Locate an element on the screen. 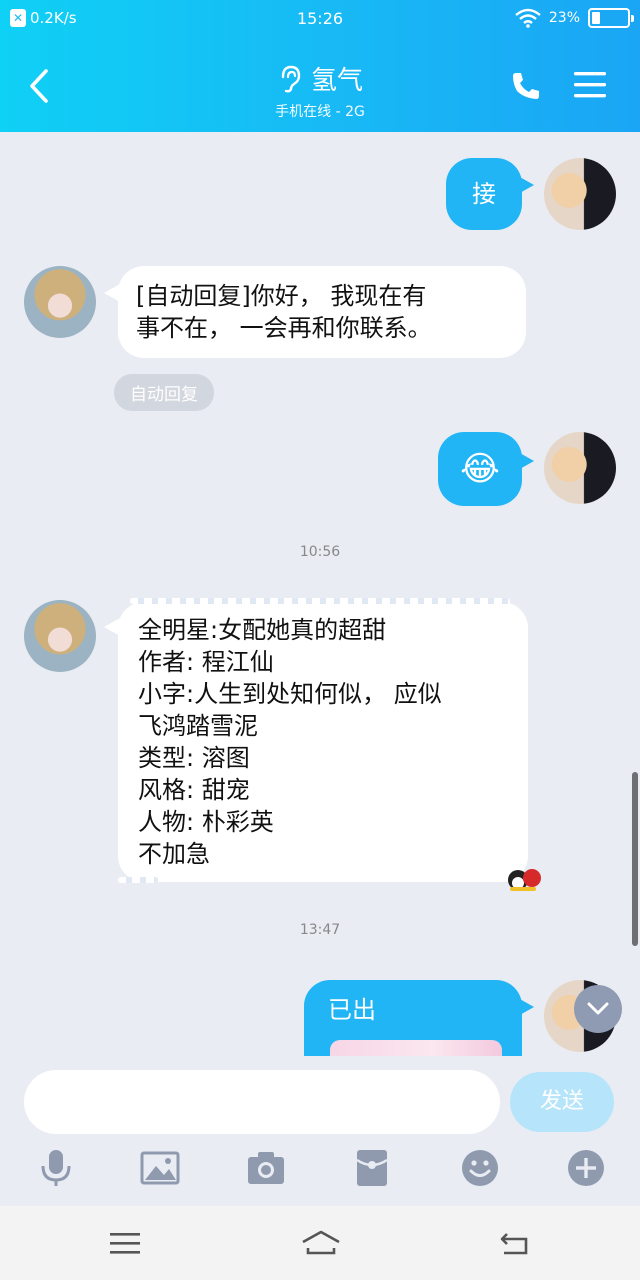 Image resolution: width=640 pixels, height=1280 pixels. message-text: 接 is located at coordinates (484, 194).